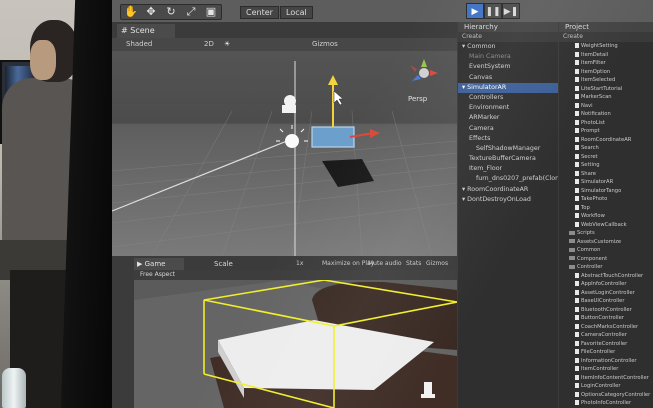 The width and height of the screenshot is (653, 408). I want to click on project-item: ButtonController, so click(606, 318).